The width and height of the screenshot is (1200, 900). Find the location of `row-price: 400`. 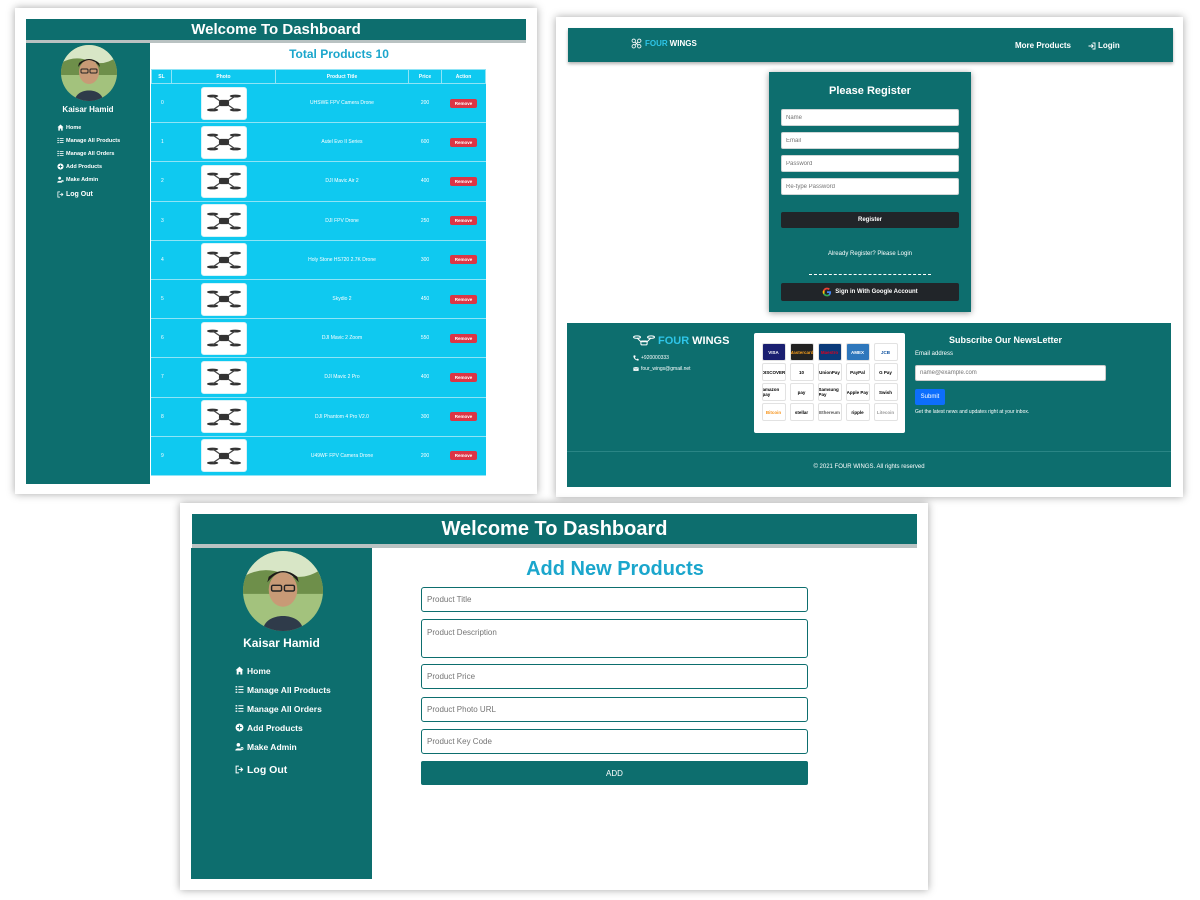

row-price: 400 is located at coordinates (425, 377).